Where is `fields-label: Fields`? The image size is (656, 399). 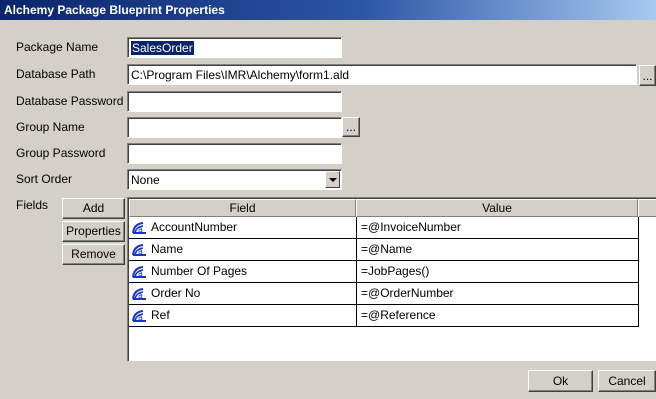 fields-label: Fields is located at coordinates (32, 205).